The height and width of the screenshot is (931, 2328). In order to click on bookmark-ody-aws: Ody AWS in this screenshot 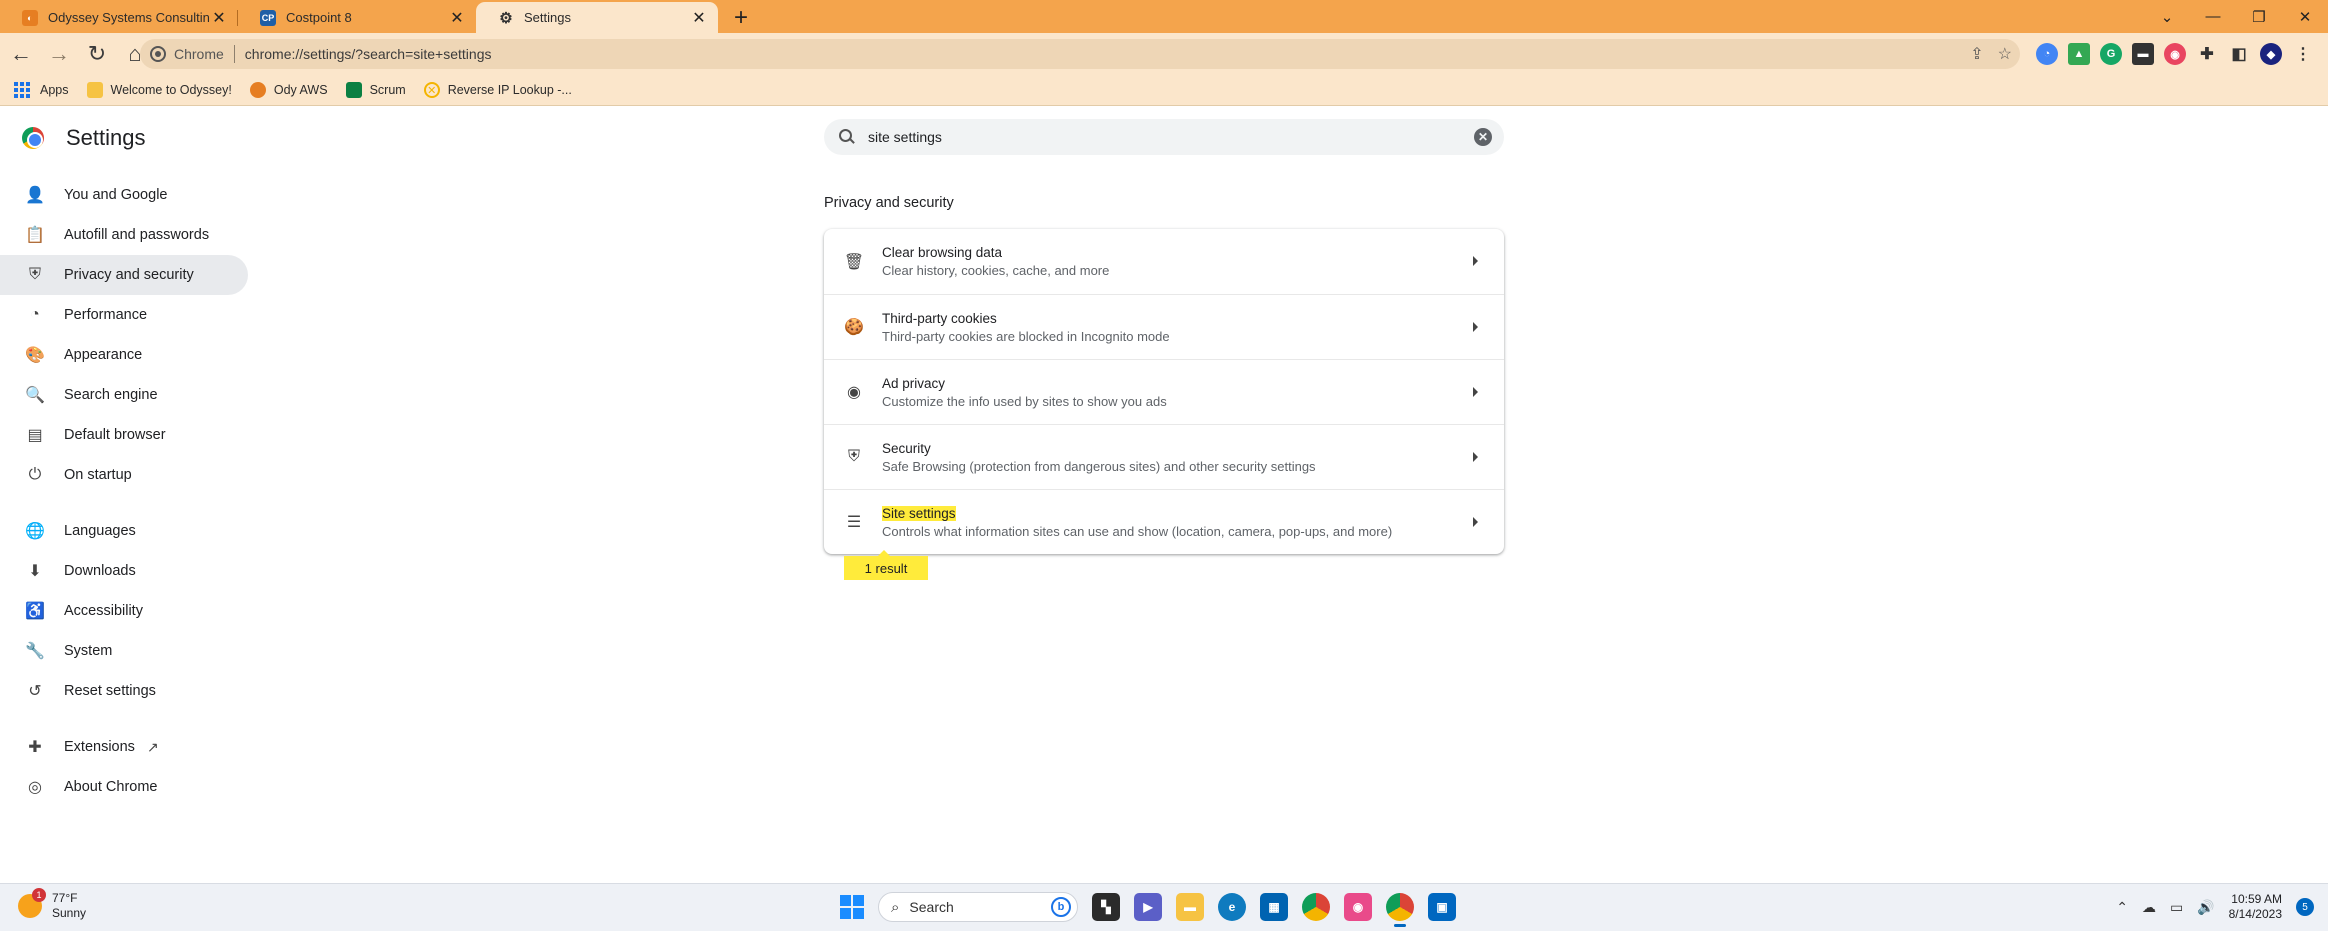, I will do `click(288, 90)`.